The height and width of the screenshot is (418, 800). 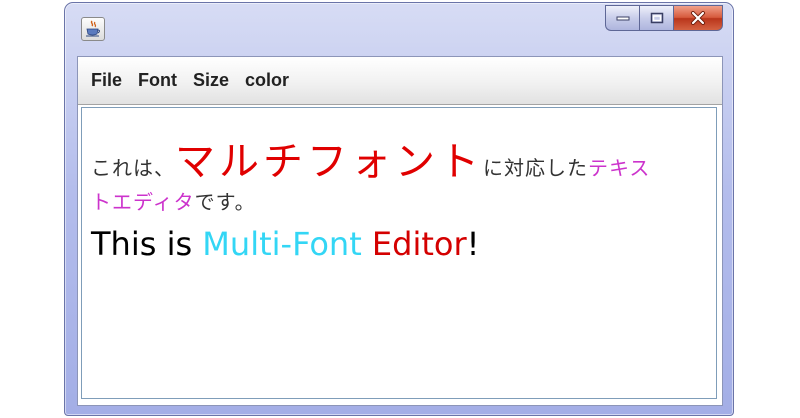 I want to click on text-run-cyan: Multi-Font, so click(x=282, y=244).